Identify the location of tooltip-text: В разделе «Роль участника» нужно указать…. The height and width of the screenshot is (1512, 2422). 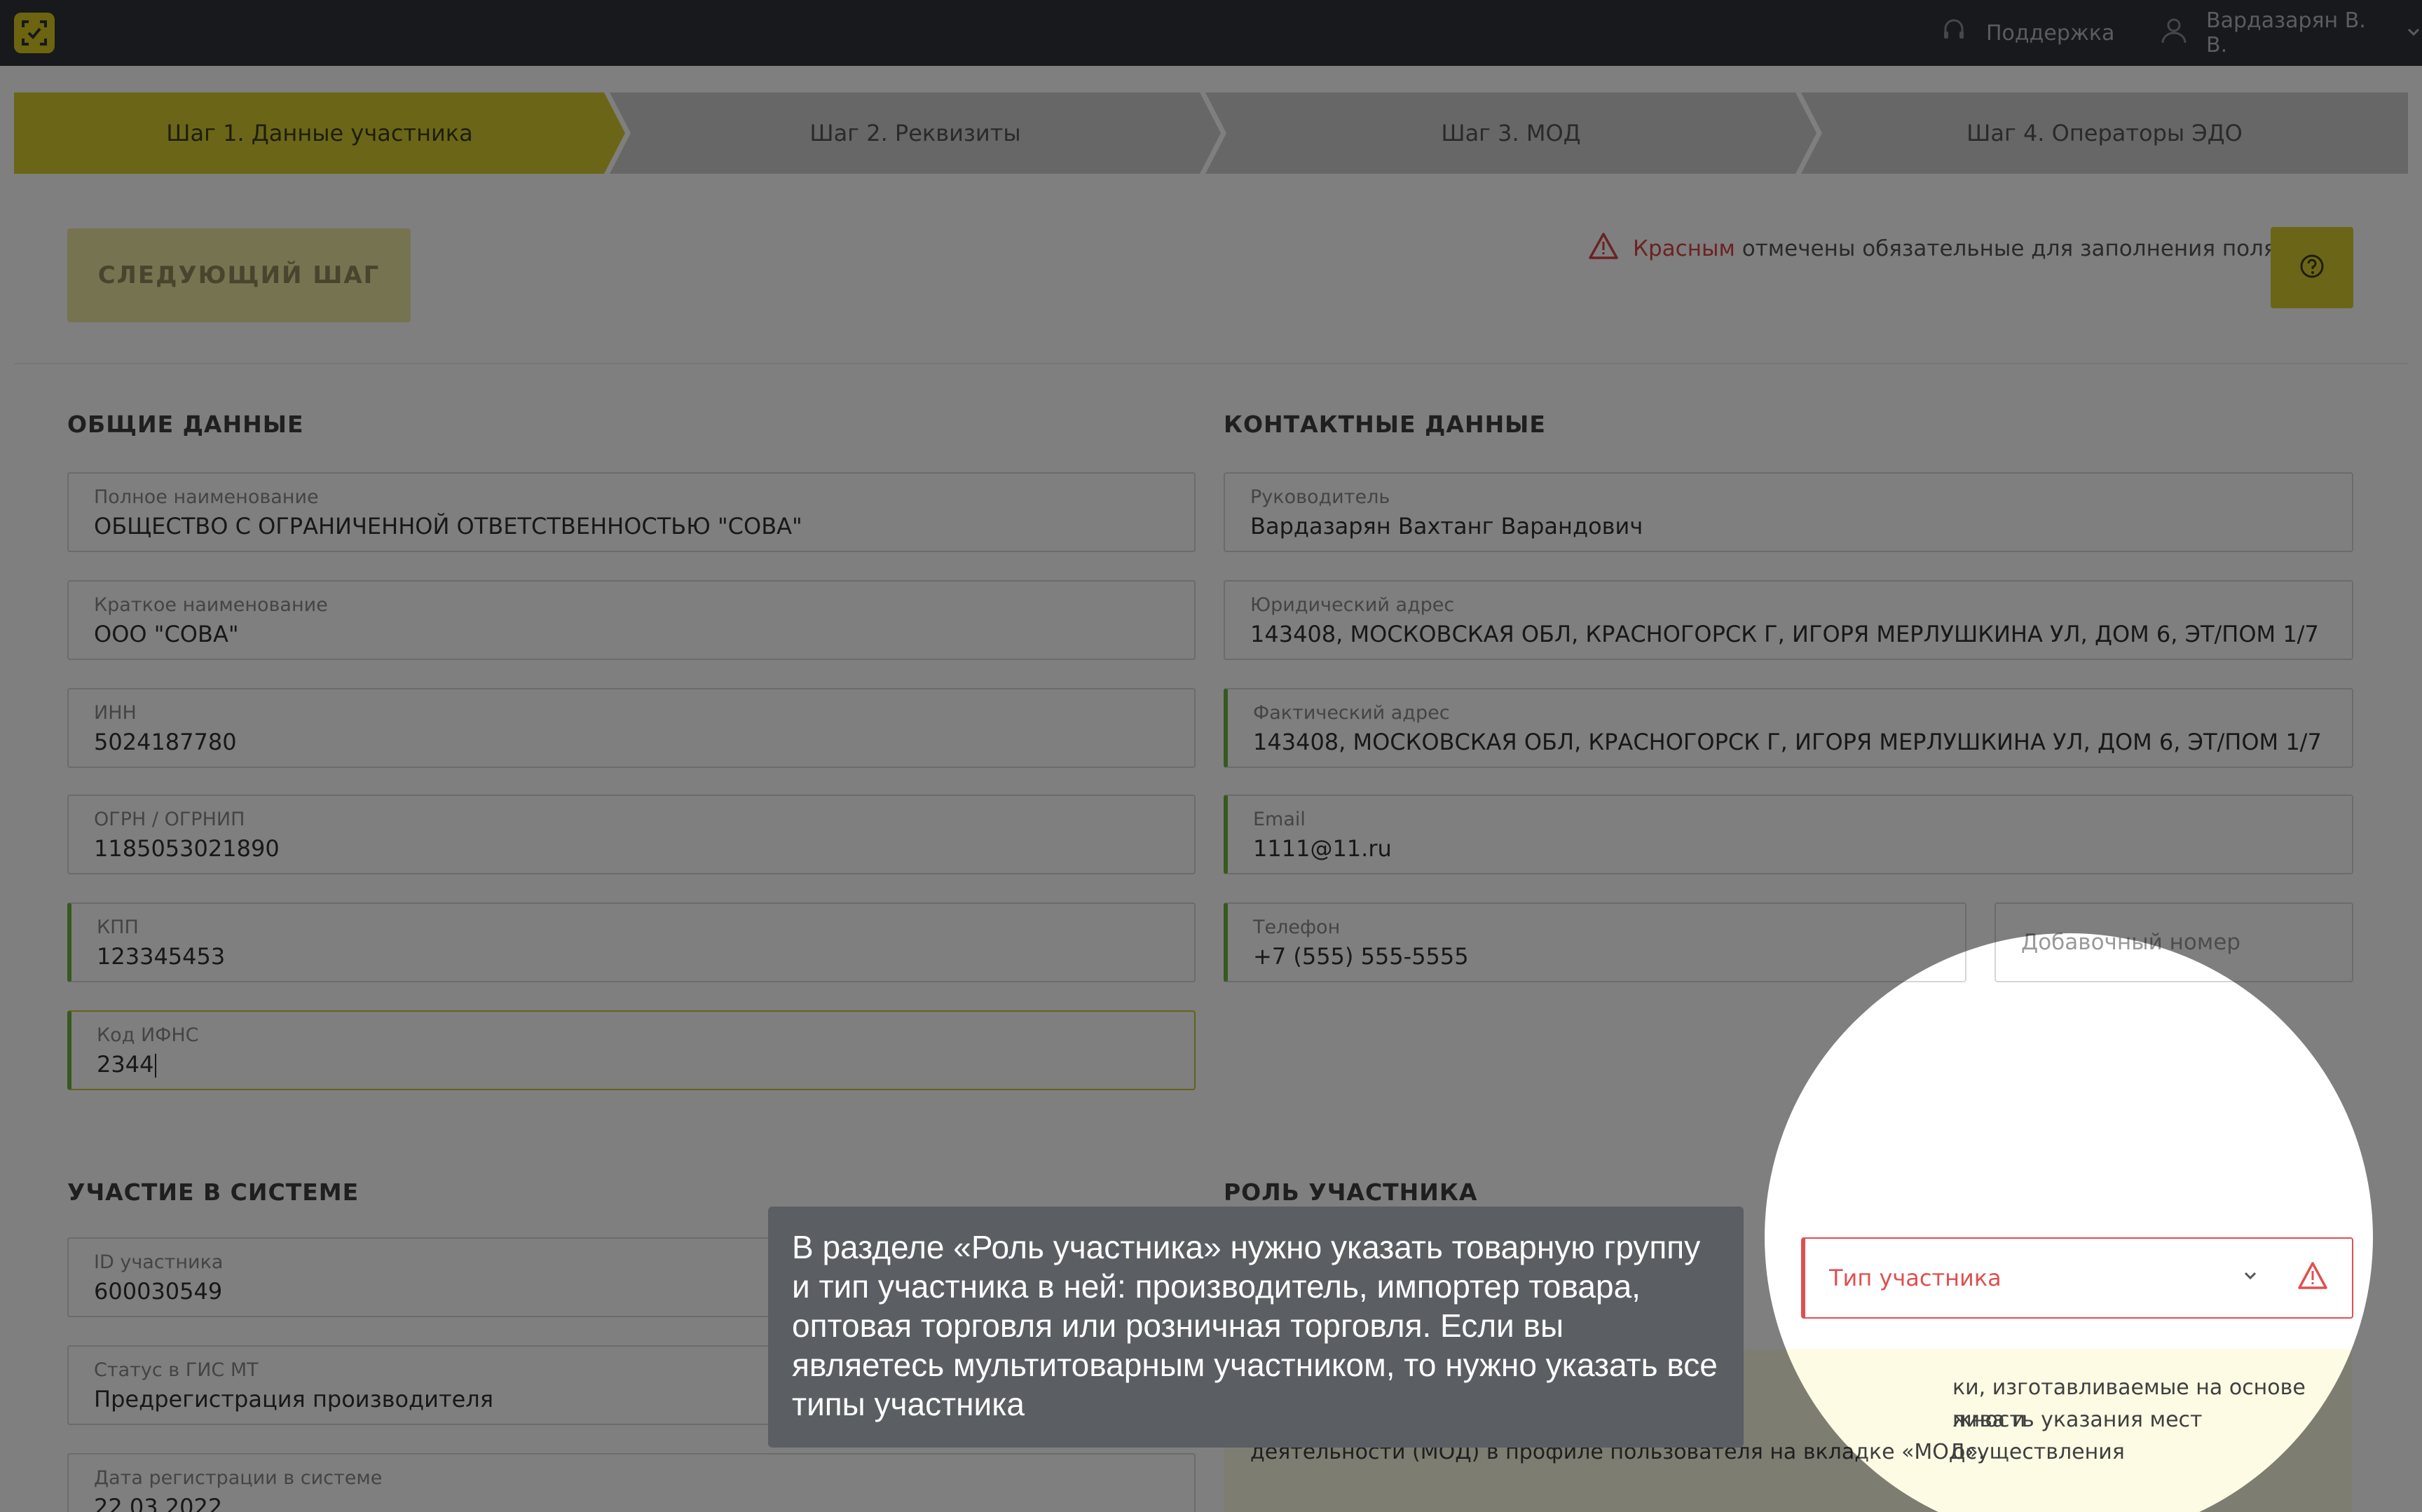
(1255, 1325).